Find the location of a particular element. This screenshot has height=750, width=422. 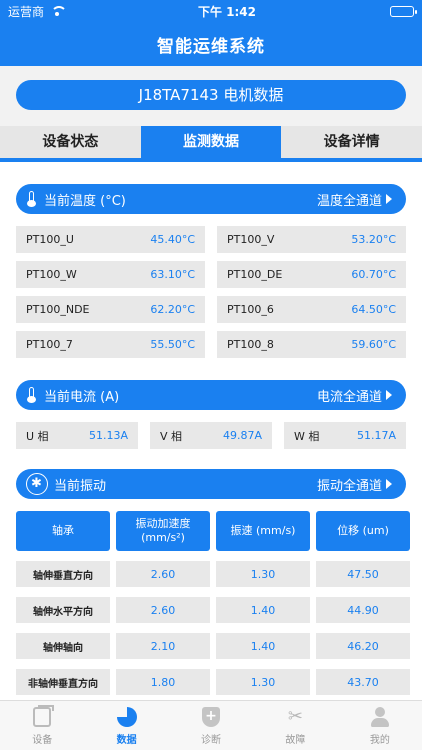

temperature-section-header: 当前温度 (°C) 温度全通道 is located at coordinates (211, 199).